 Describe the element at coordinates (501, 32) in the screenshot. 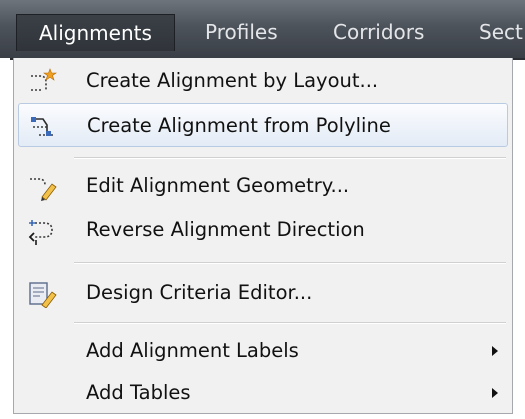

I see `tab-sections: Sect` at that location.